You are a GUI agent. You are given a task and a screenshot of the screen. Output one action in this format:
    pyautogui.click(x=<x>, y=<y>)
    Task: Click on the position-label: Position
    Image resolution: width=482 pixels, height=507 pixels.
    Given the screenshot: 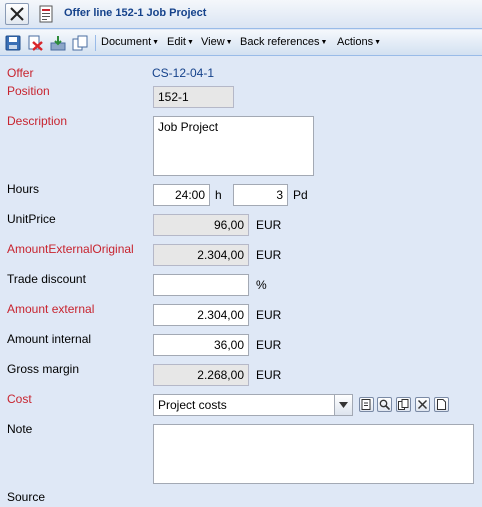 What is the action you would take?
    pyautogui.click(x=28, y=91)
    